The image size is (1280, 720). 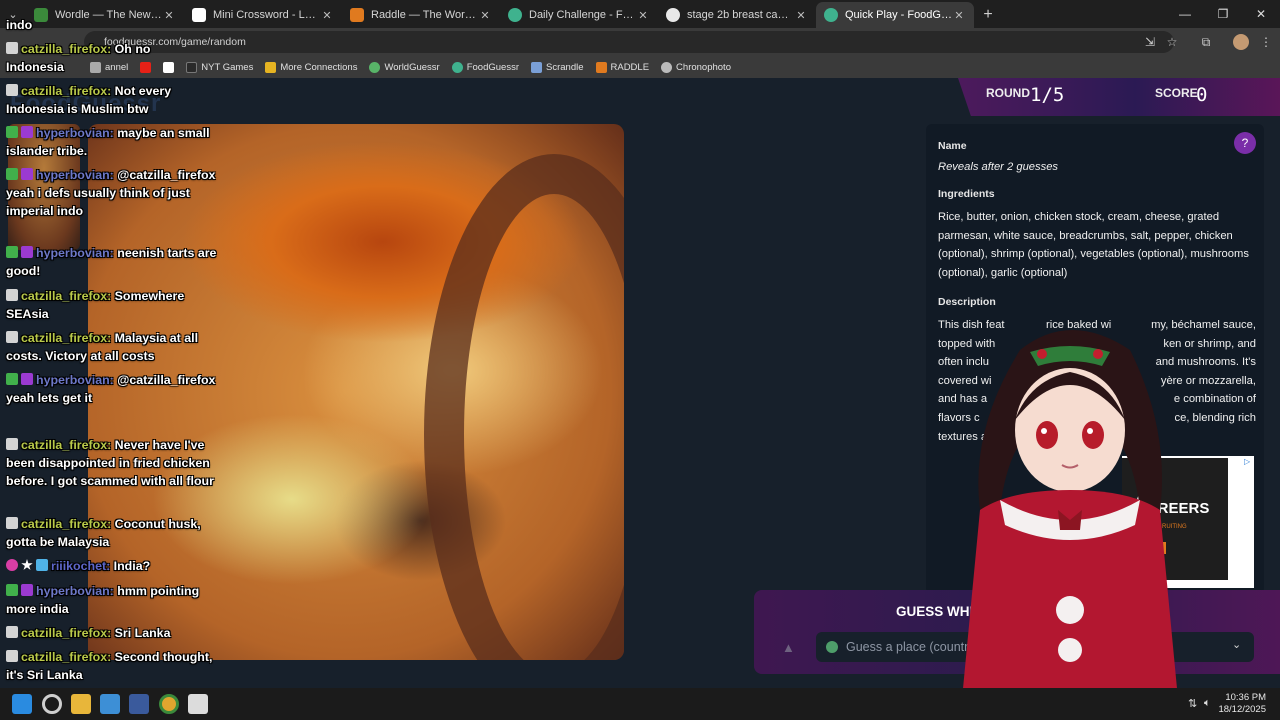 I want to click on chat-message: catzilla_firefox: Sri Lanka, so click(x=116, y=633).